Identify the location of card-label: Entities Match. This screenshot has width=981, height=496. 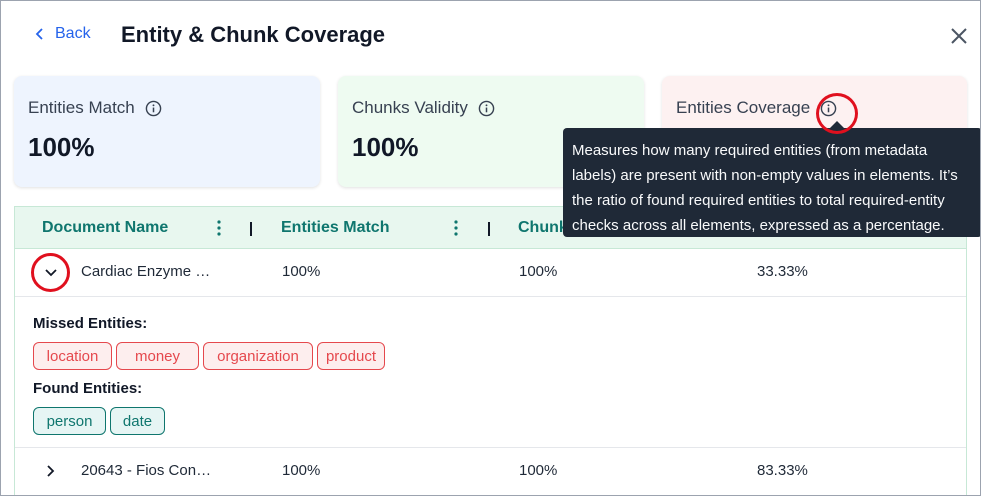
(95, 108).